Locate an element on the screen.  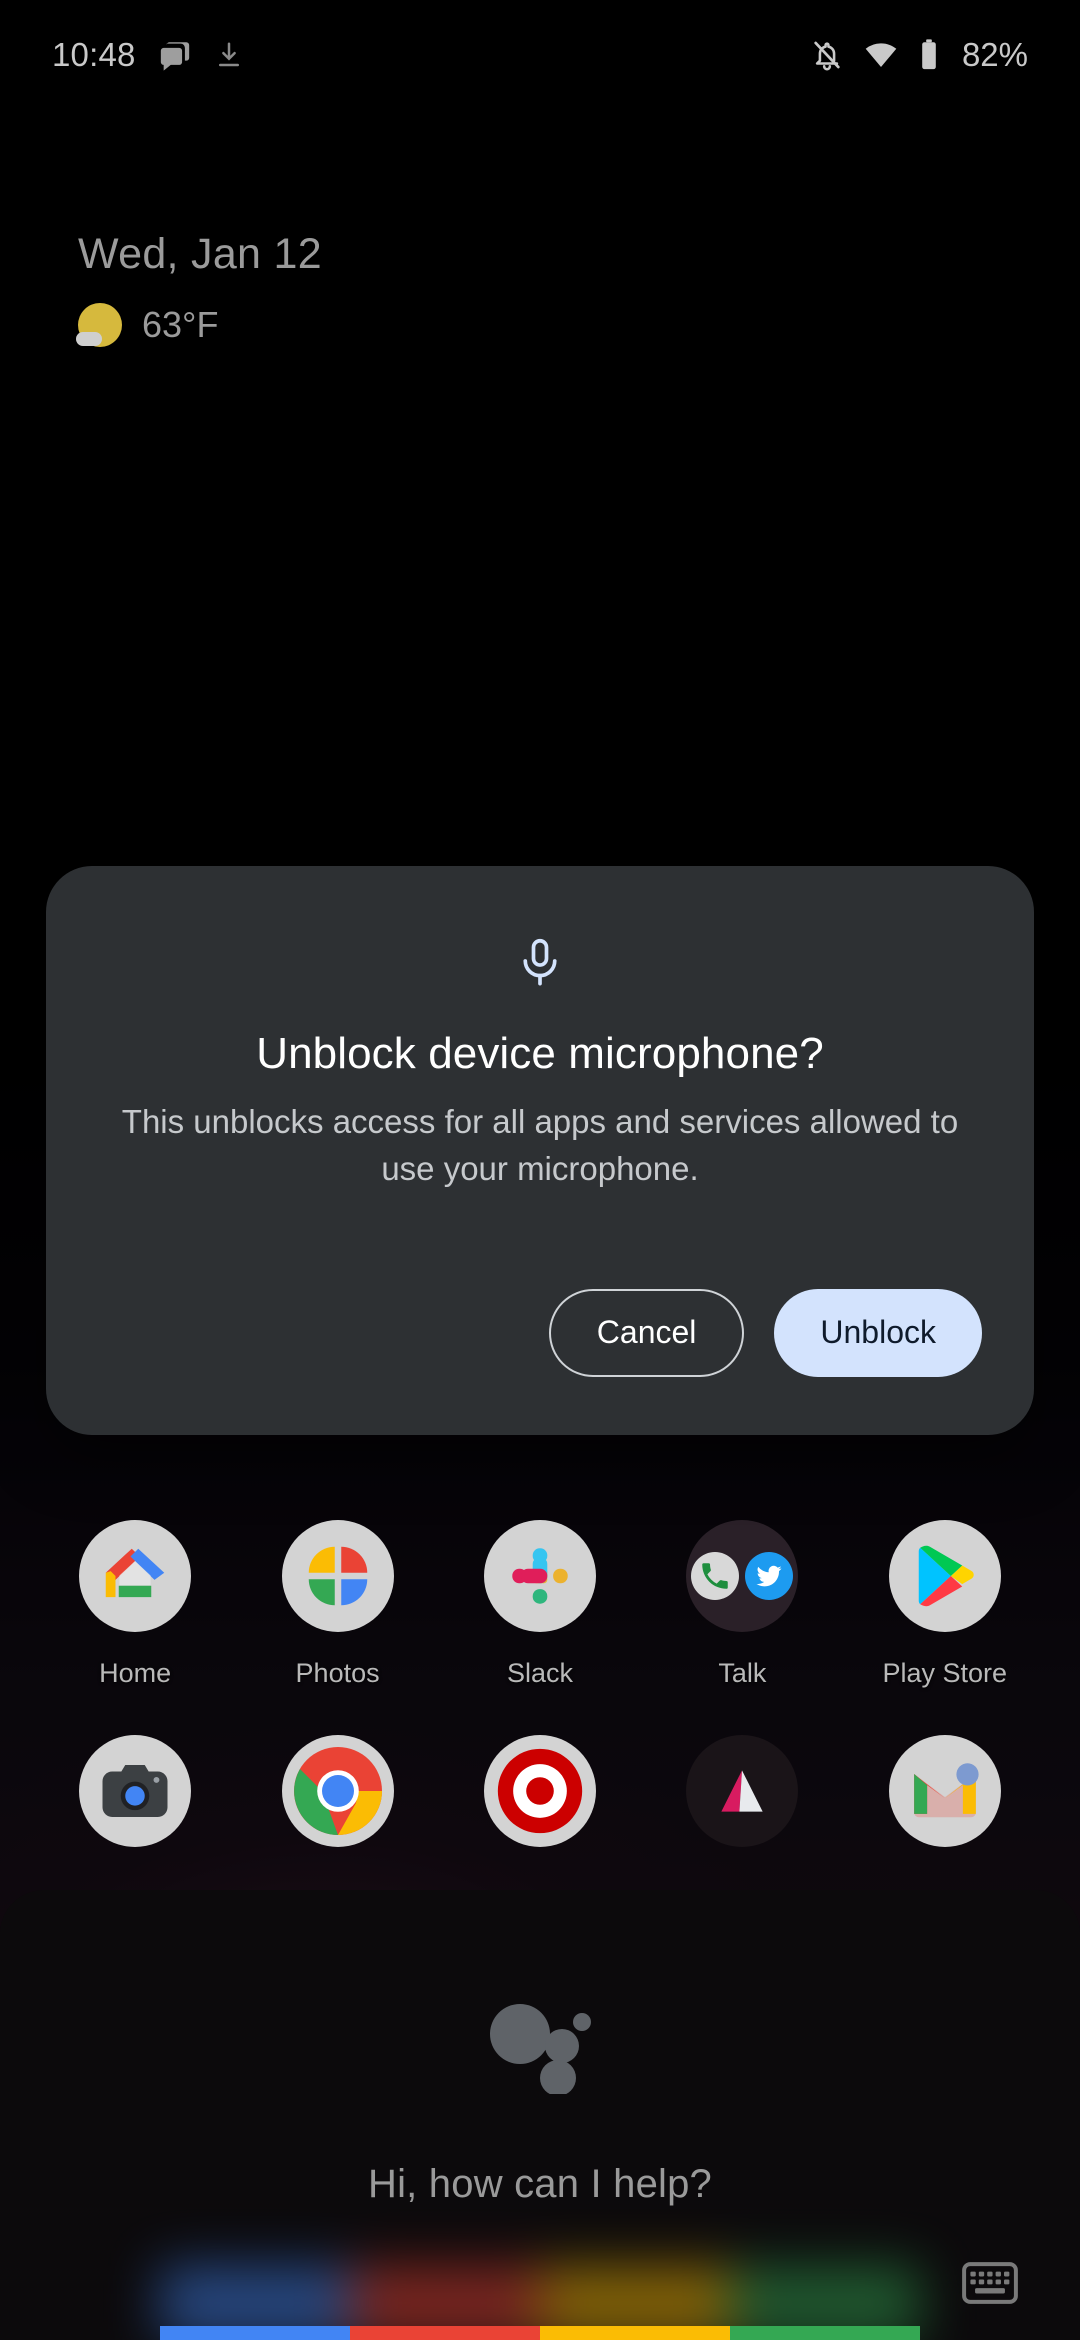
app-item-photos: Photos is located at coordinates (338, 1604).